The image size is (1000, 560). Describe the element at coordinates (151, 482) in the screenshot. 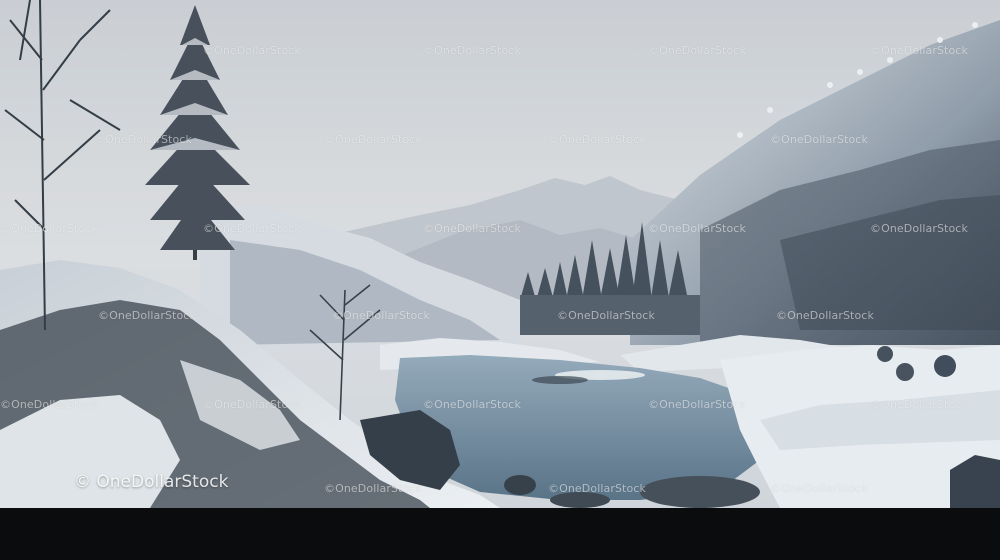

I see `watermark-main: © OneDollarStock` at that location.